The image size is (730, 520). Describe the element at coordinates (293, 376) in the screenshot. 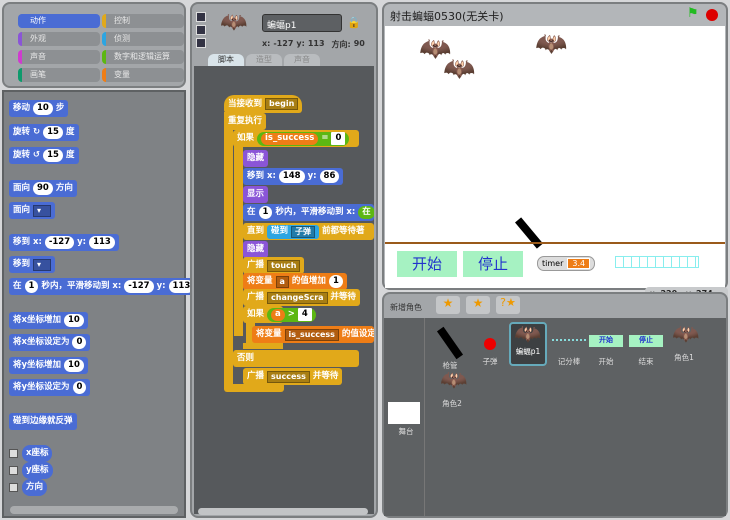

I see `broadcast-and-wait-block: 广播 success 并等待` at that location.